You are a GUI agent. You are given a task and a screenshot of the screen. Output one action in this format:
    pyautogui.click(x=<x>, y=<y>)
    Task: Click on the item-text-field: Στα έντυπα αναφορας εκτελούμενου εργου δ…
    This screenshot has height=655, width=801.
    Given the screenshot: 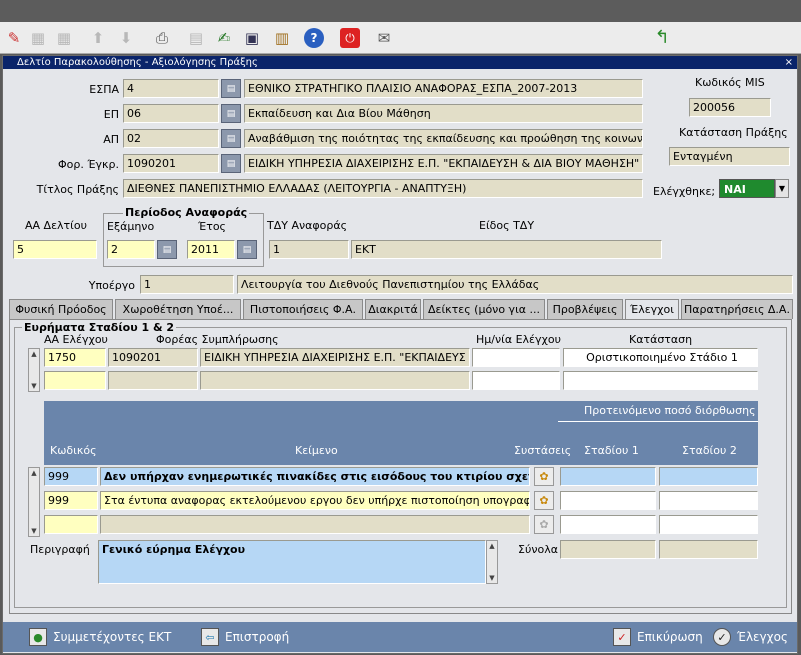 What is the action you would take?
    pyautogui.click(x=315, y=500)
    